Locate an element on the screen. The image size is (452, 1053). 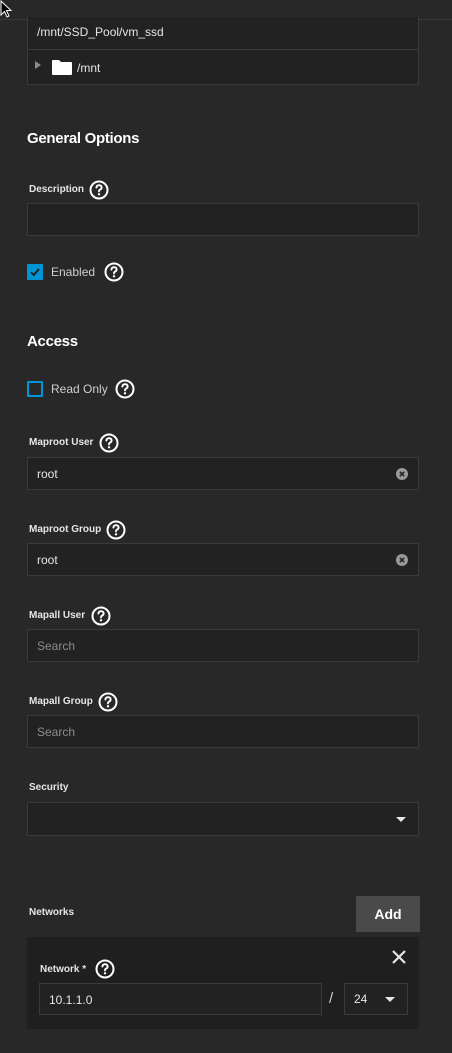
enabled-checkbox is located at coordinates (35, 272).